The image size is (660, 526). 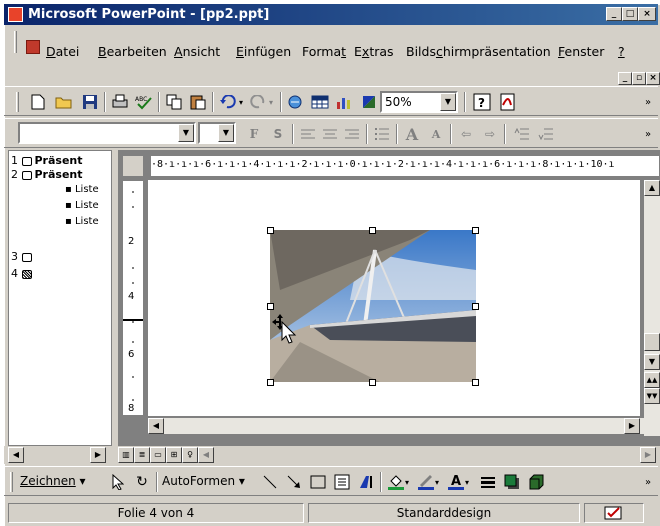 What do you see at coordinates (508, 102) in the screenshot?
I see `acrobat-pdf-icon` at bounding box center [508, 102].